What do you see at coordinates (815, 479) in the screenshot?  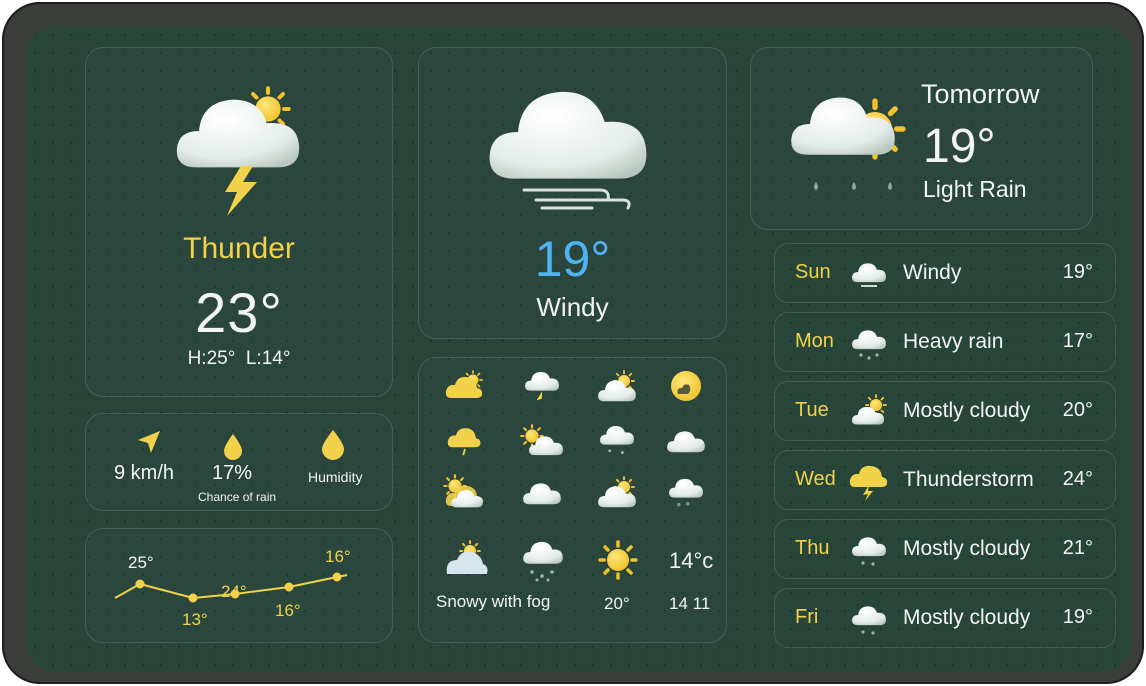 I see `forecast-day: Wed` at bounding box center [815, 479].